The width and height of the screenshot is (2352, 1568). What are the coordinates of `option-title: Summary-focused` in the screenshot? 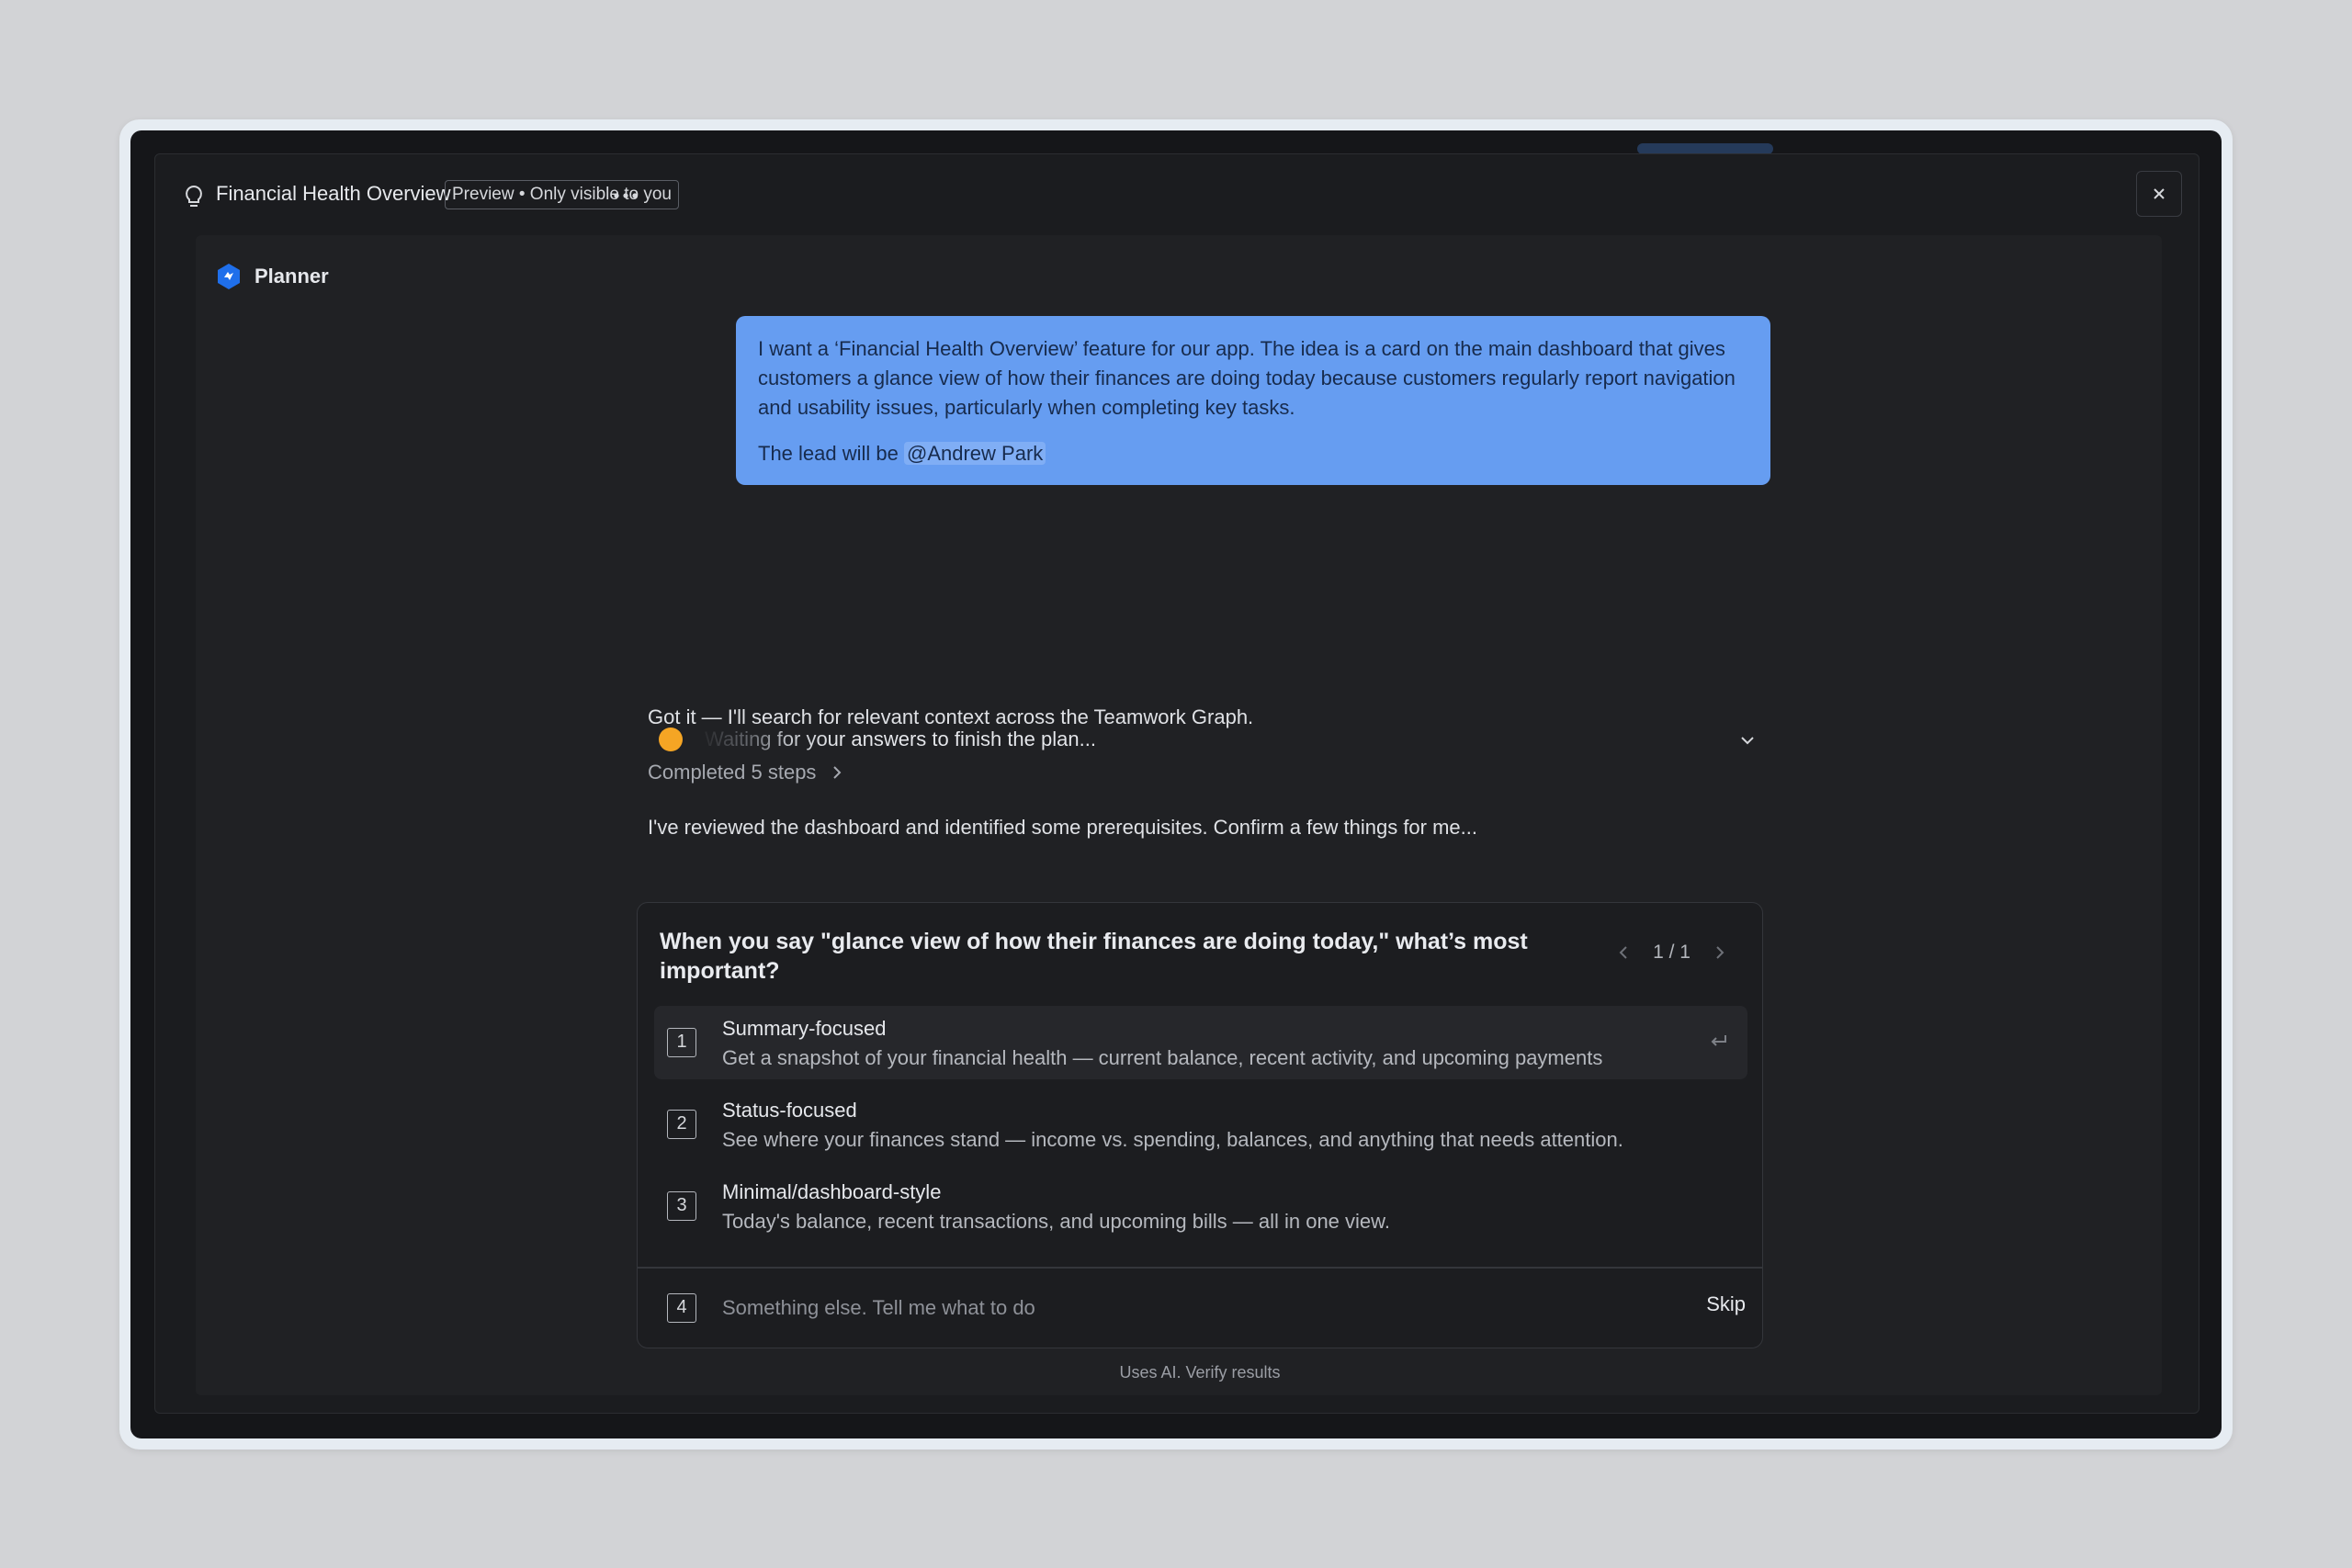 It's located at (804, 1028).